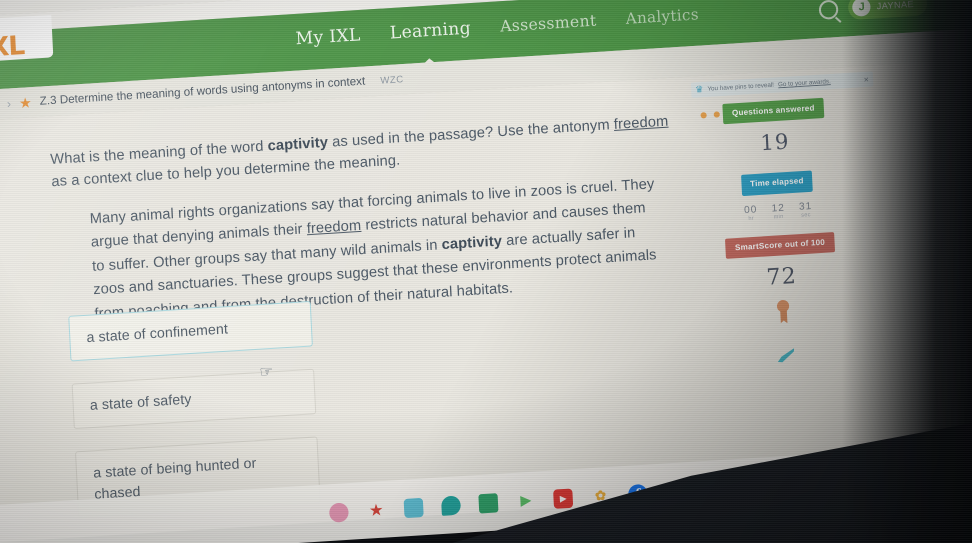 The image size is (972, 543). I want to click on trophy-icon: ♛, so click(699, 89).